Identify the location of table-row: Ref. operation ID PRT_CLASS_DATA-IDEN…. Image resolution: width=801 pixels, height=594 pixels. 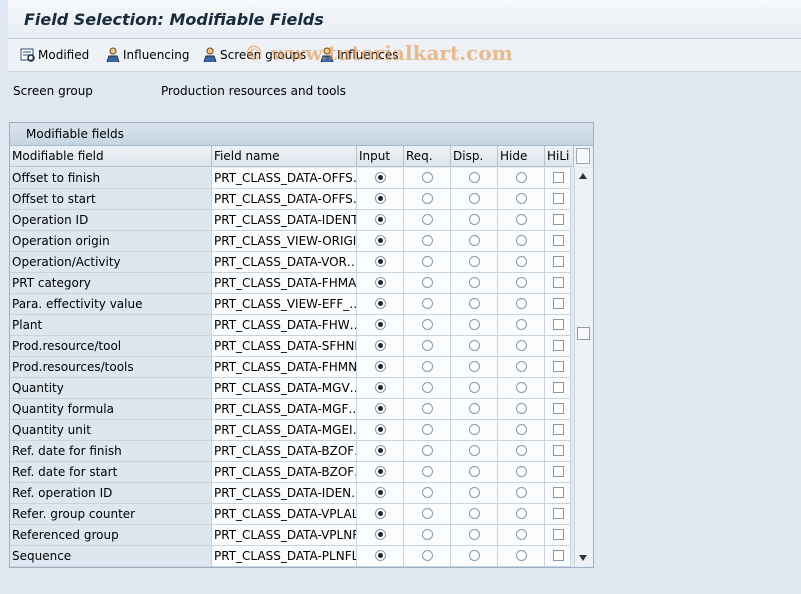
(291, 493).